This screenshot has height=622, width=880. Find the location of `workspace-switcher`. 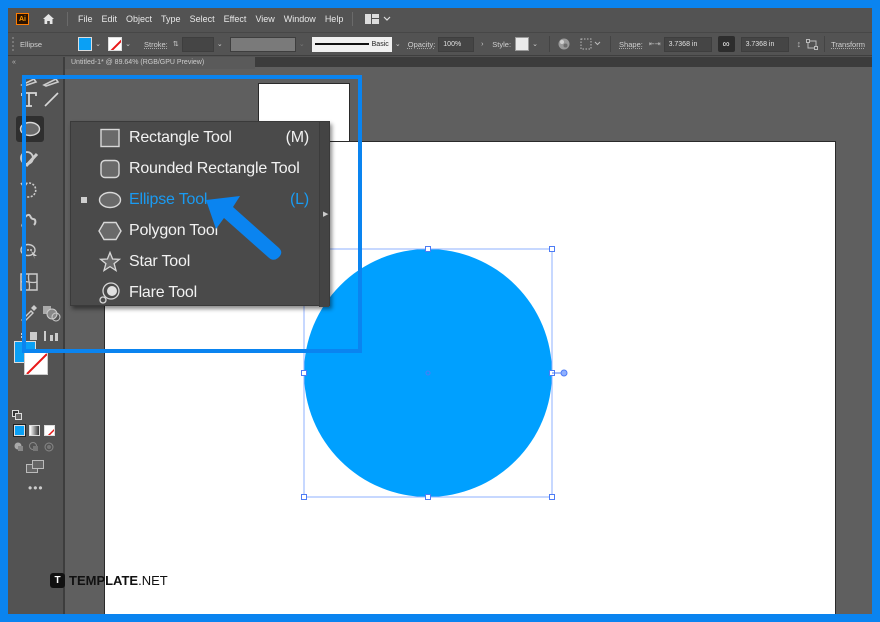

workspace-switcher is located at coordinates (378, 19).